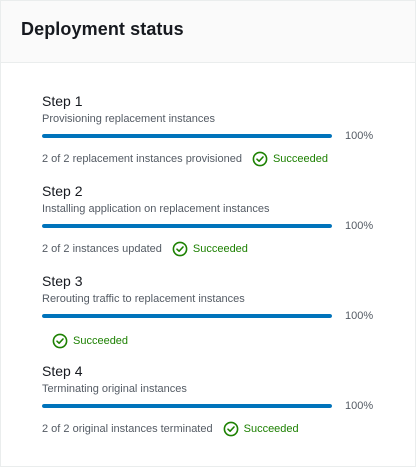  Describe the element at coordinates (114, 389) in the screenshot. I see `step-description: Terminating original instances` at that location.